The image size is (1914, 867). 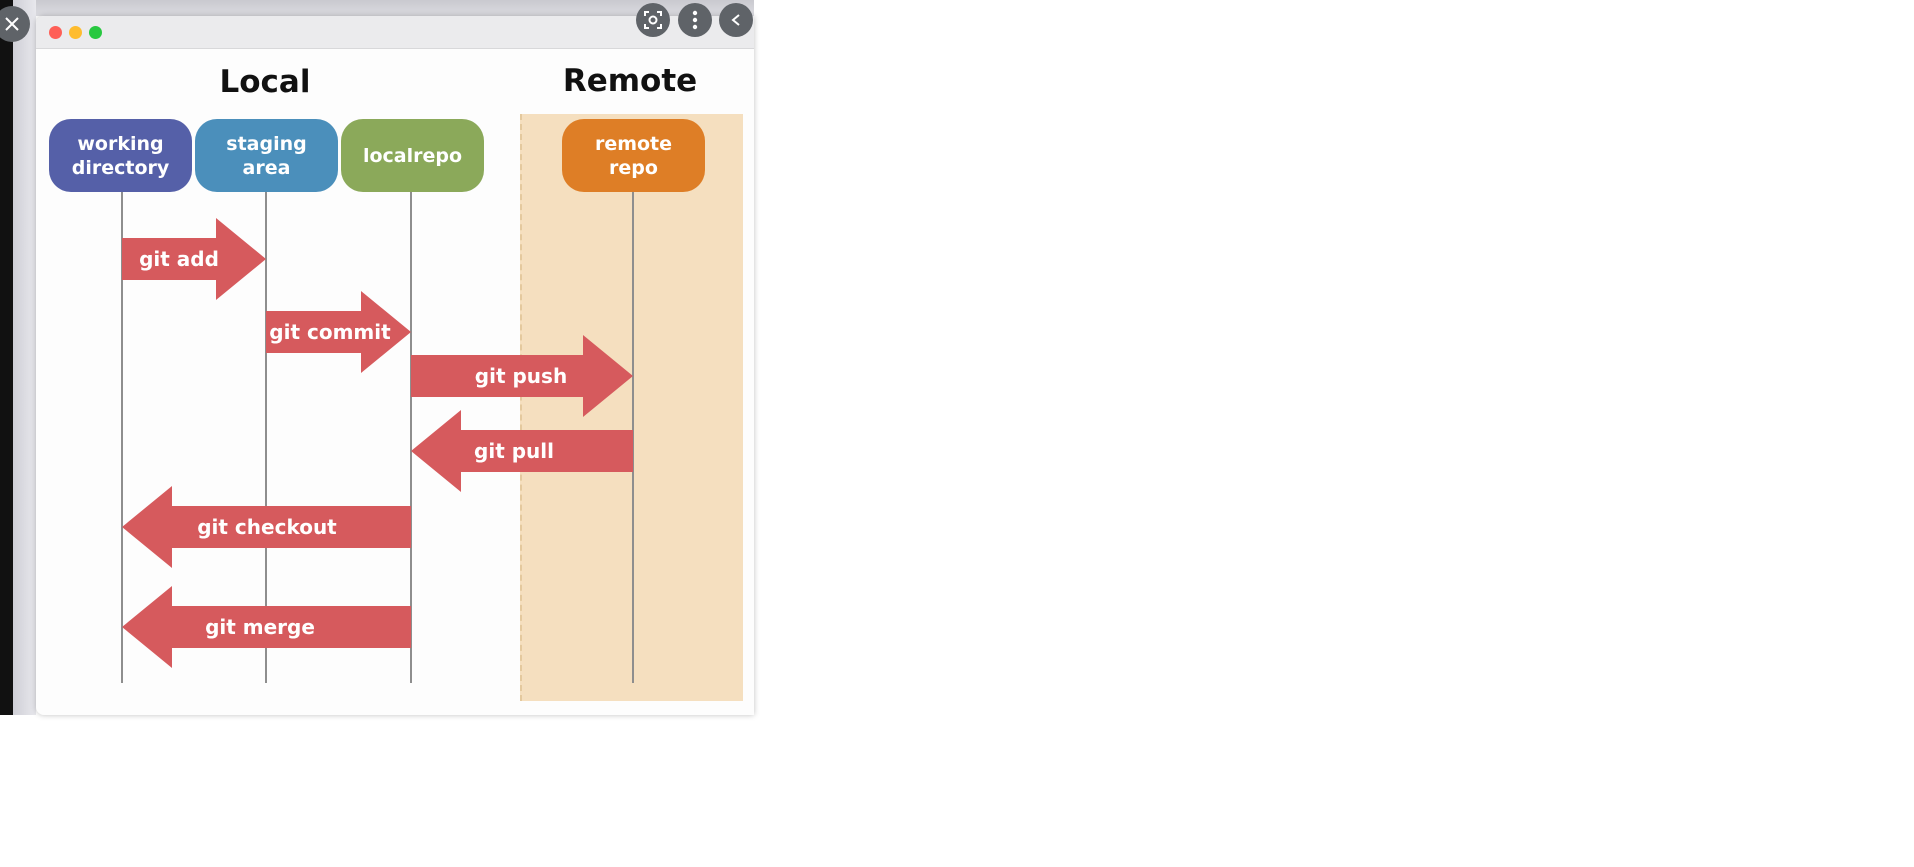 I want to click on git-commit-label: git commit, so click(x=330, y=332).